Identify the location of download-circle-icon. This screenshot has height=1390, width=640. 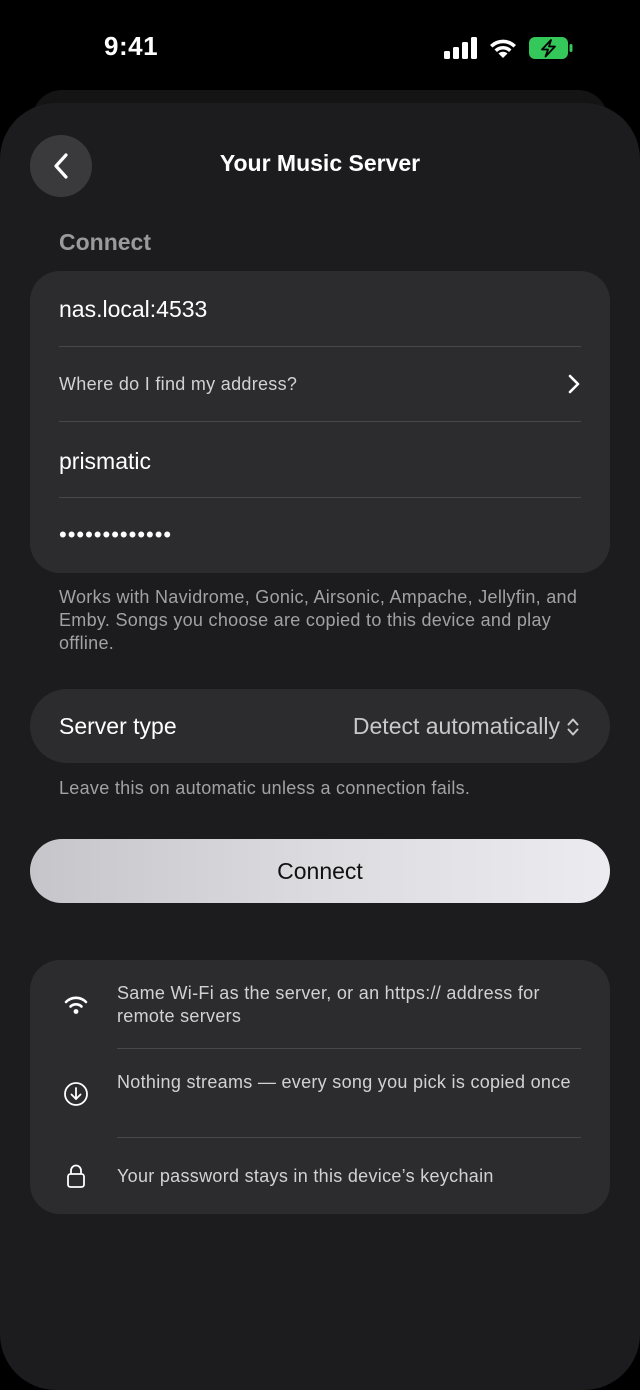
(76, 1094).